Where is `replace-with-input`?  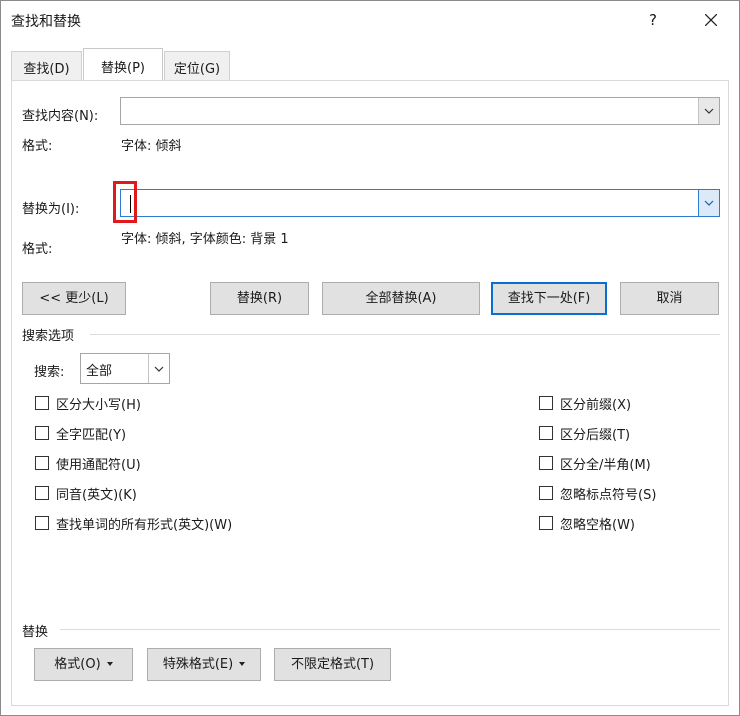 replace-with-input is located at coordinates (420, 203).